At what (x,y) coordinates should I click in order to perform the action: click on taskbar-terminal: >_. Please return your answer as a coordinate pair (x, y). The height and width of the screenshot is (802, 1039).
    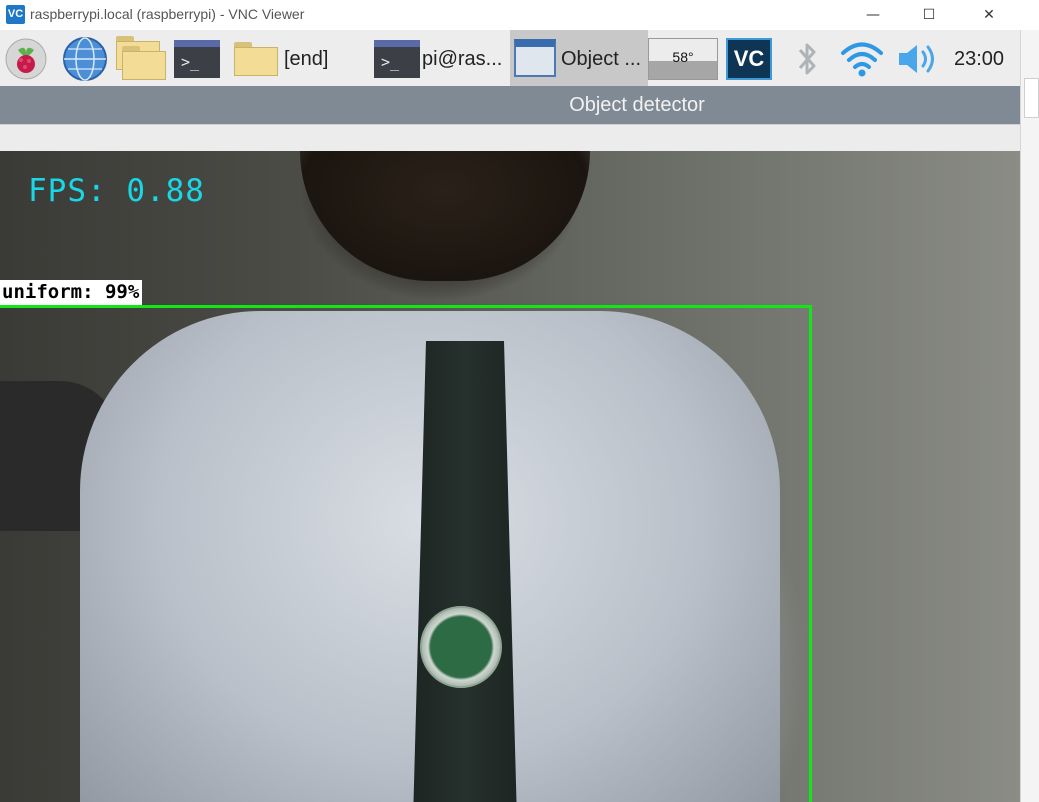
    Looking at the image, I should click on (198, 58).